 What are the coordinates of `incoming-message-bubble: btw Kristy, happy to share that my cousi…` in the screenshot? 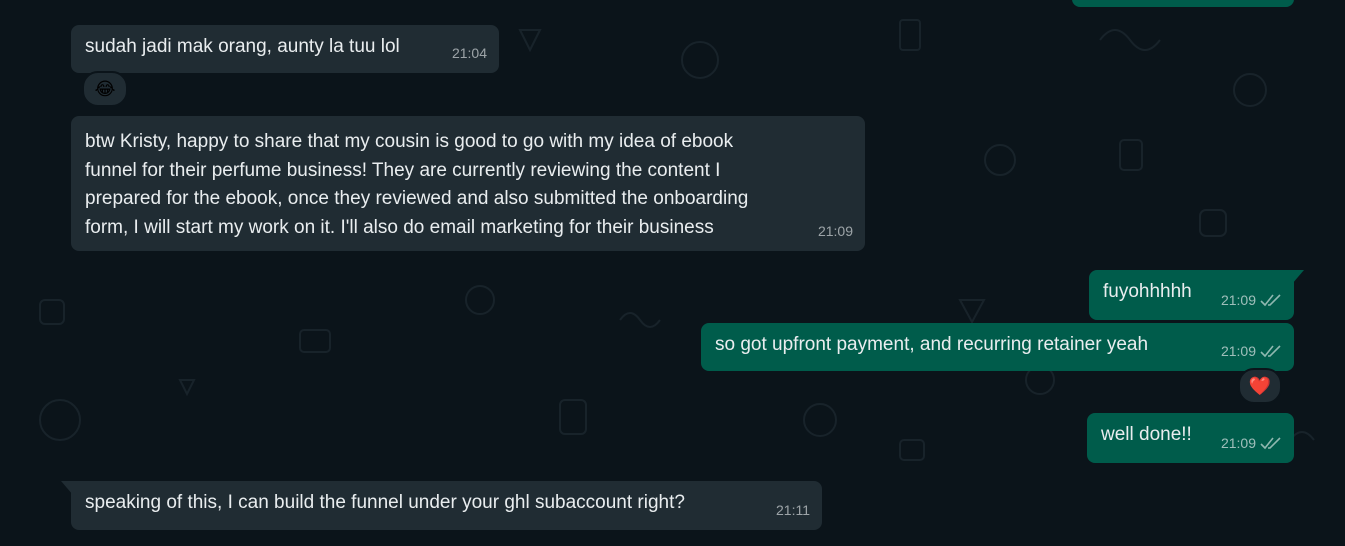 It's located at (468, 183).